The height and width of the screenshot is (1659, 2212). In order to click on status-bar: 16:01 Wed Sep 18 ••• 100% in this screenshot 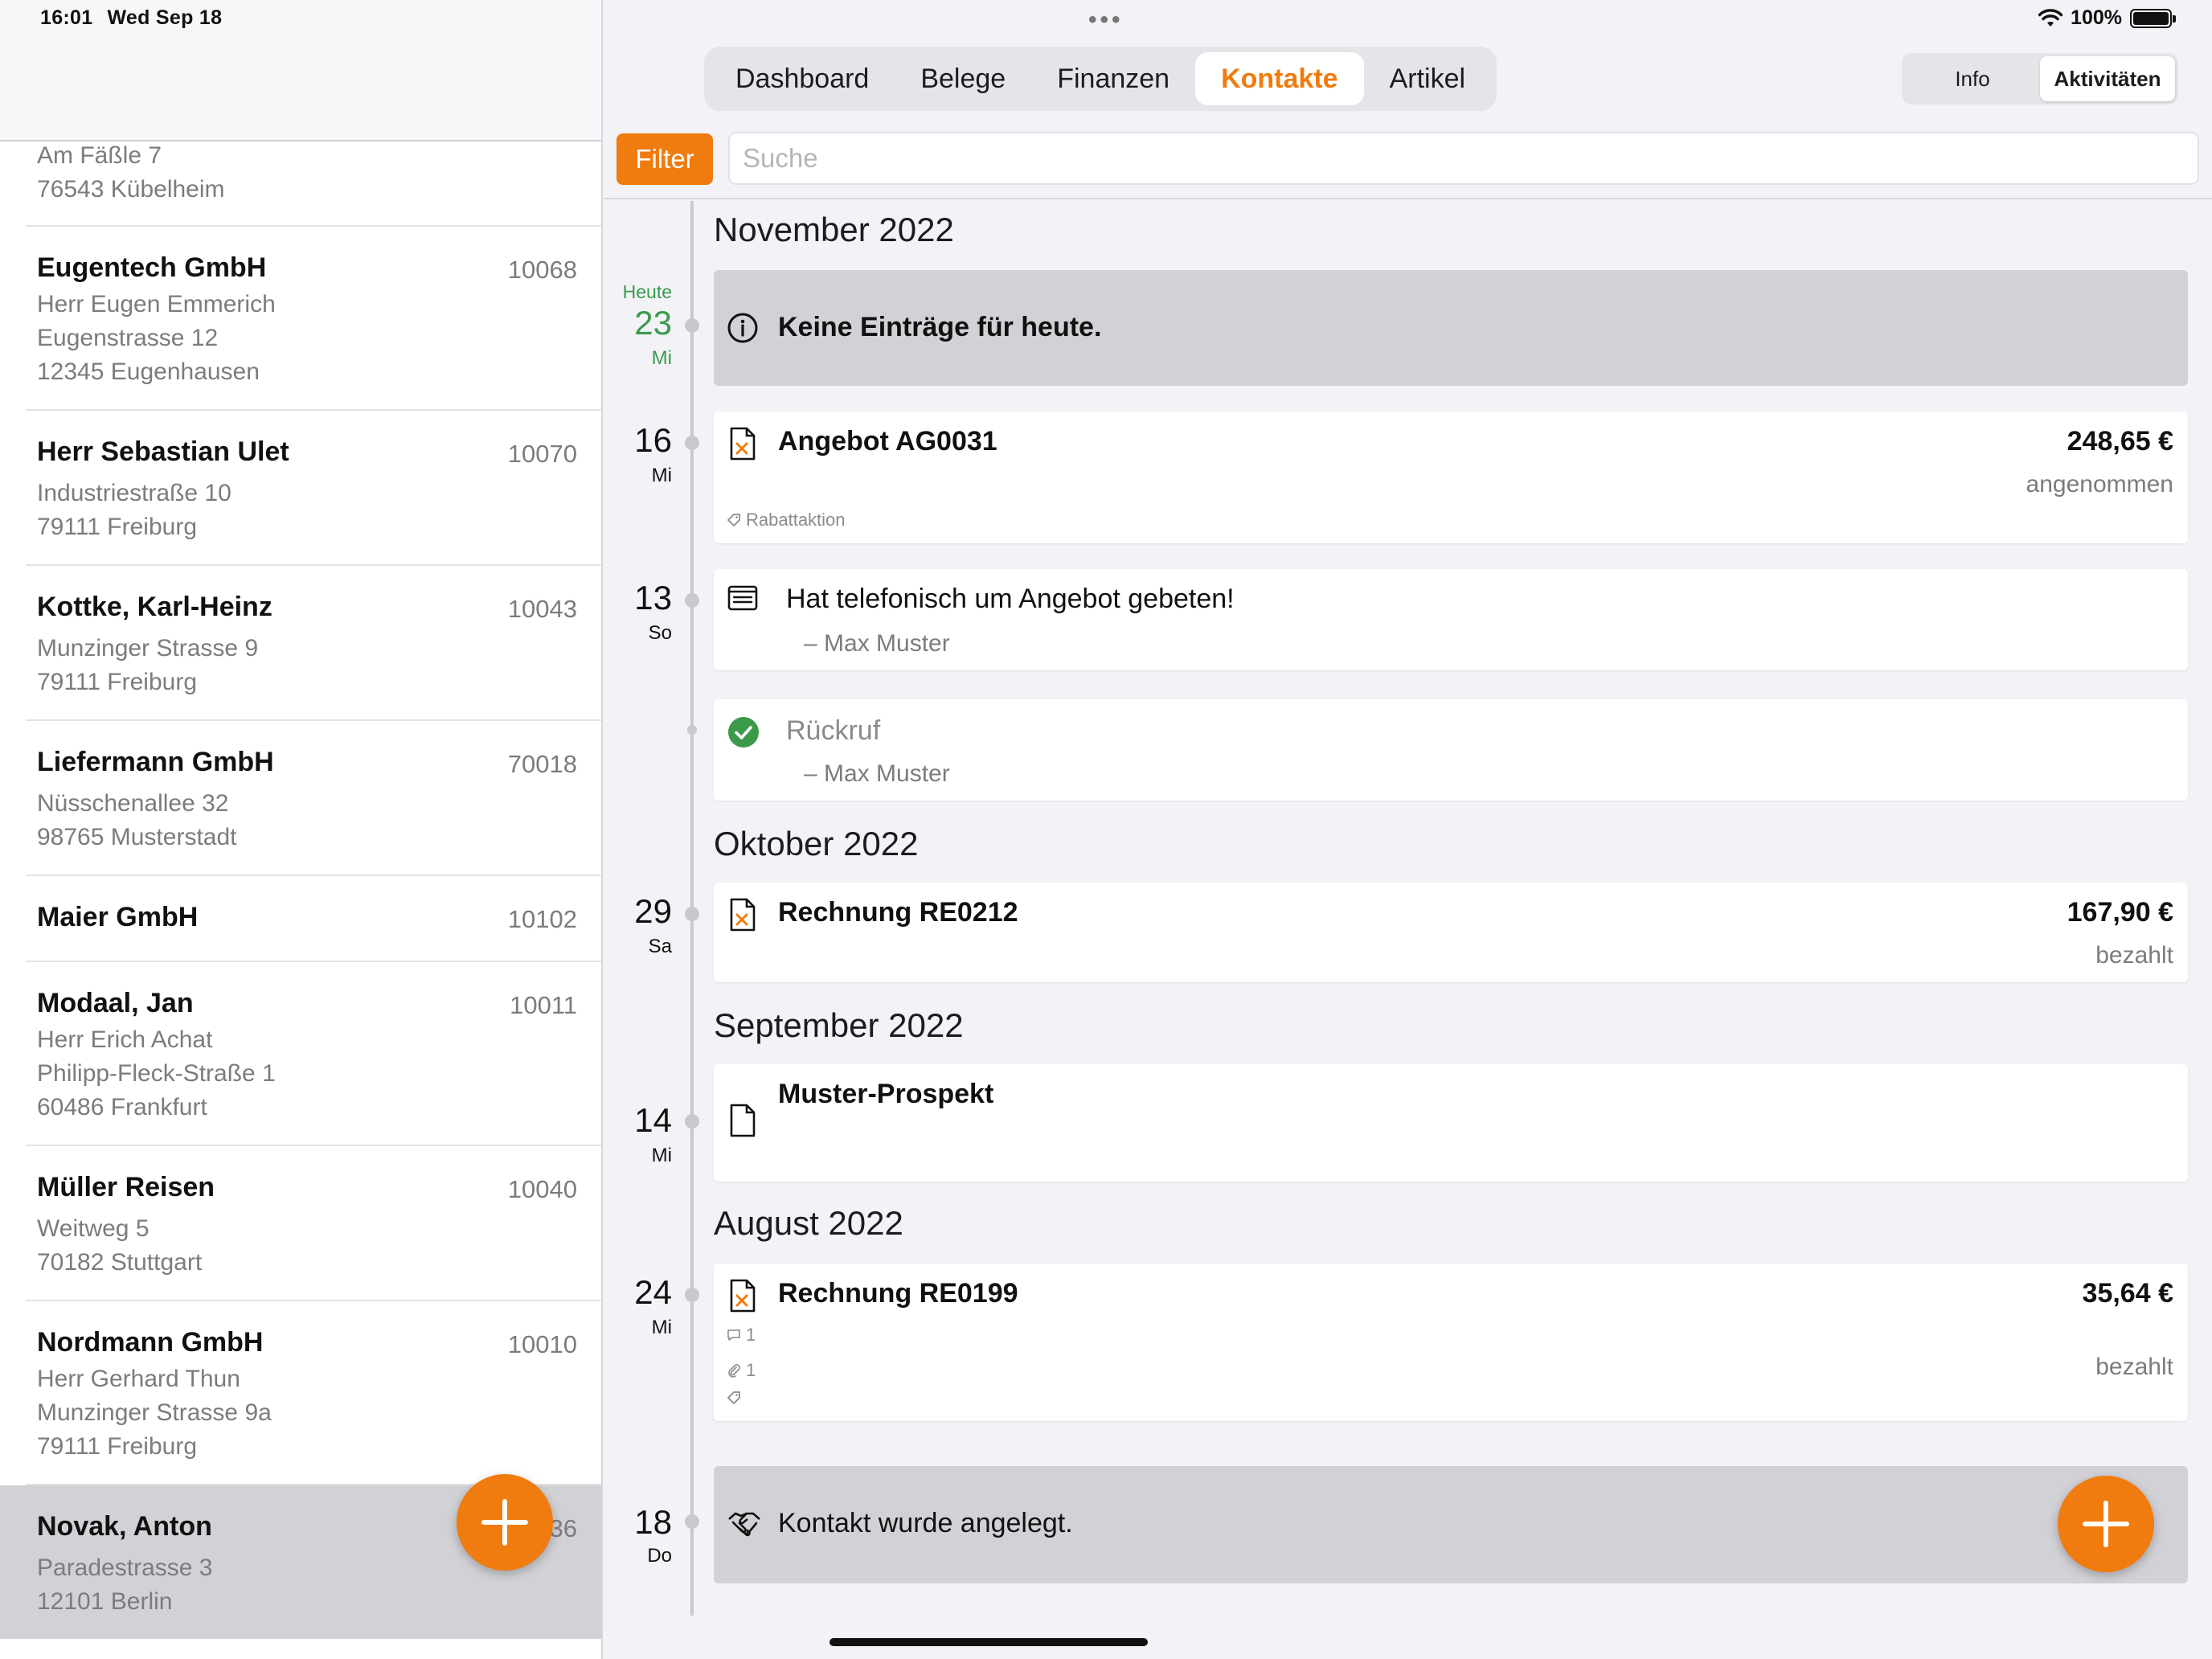, I will do `click(1106, 20)`.